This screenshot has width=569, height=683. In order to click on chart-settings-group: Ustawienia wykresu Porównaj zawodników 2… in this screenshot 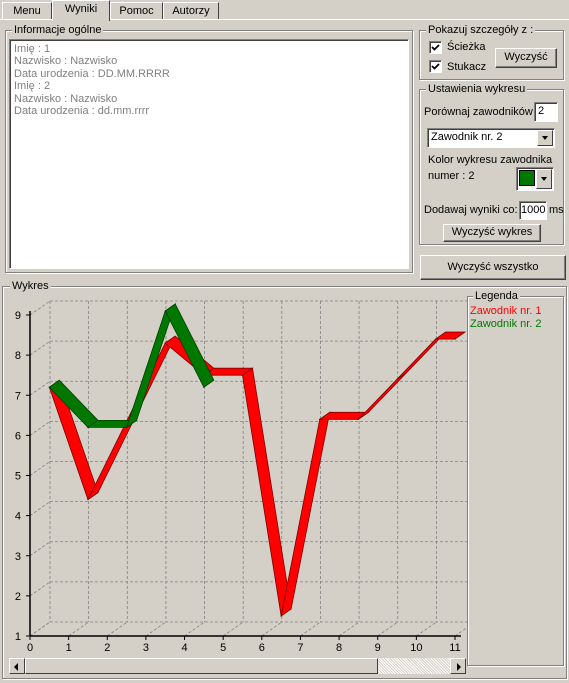, I will do `click(491, 163)`.